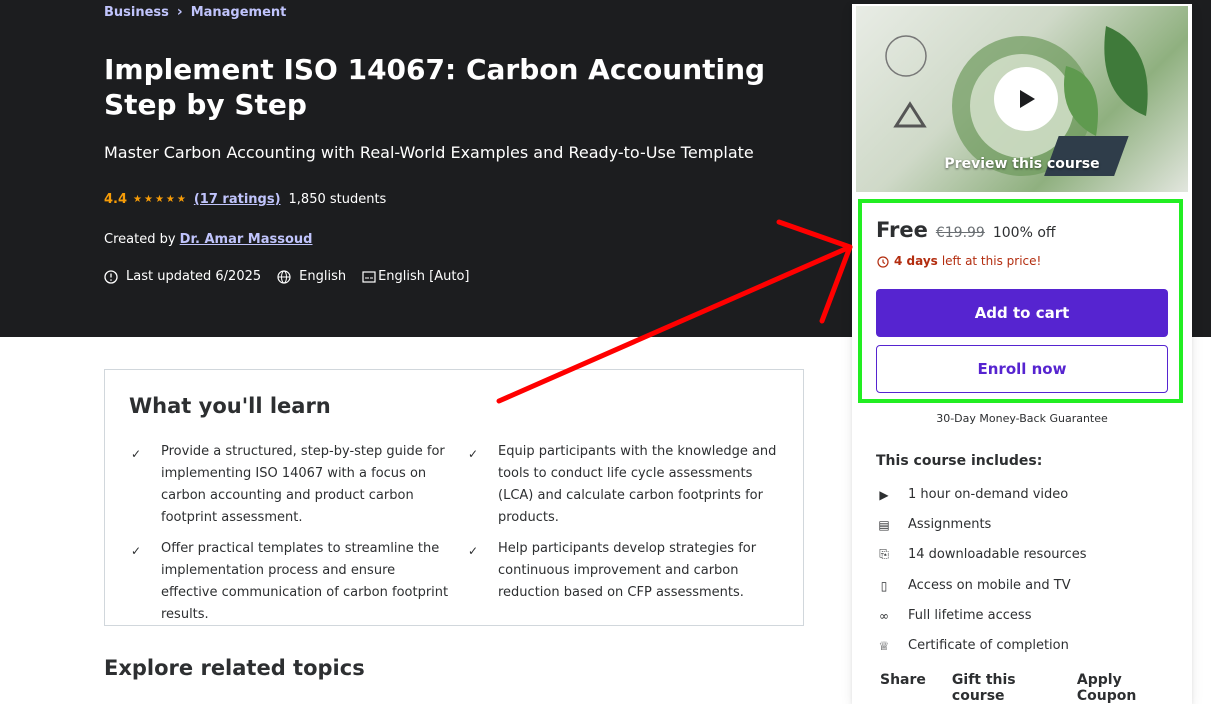  I want to click on assignment-icon: ▤, so click(884, 524).